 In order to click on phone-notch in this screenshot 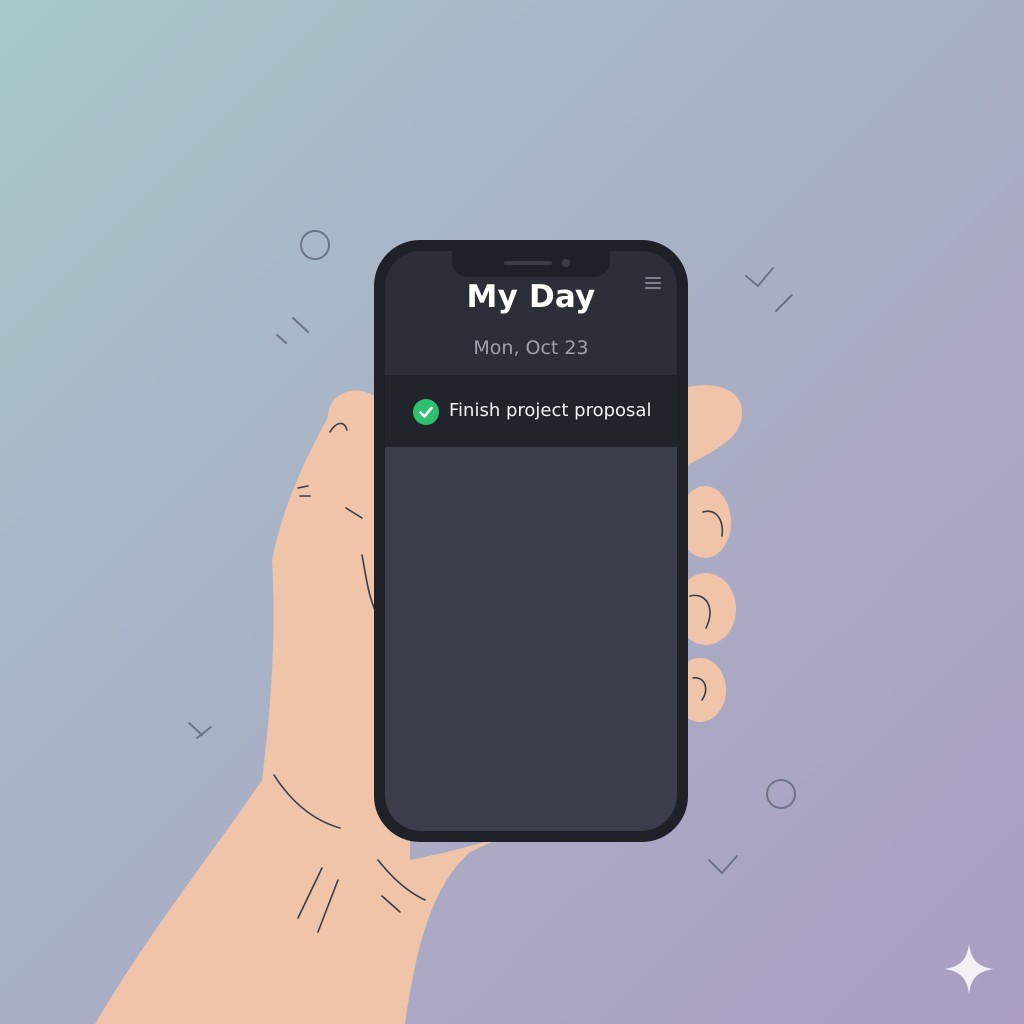, I will do `click(531, 264)`.